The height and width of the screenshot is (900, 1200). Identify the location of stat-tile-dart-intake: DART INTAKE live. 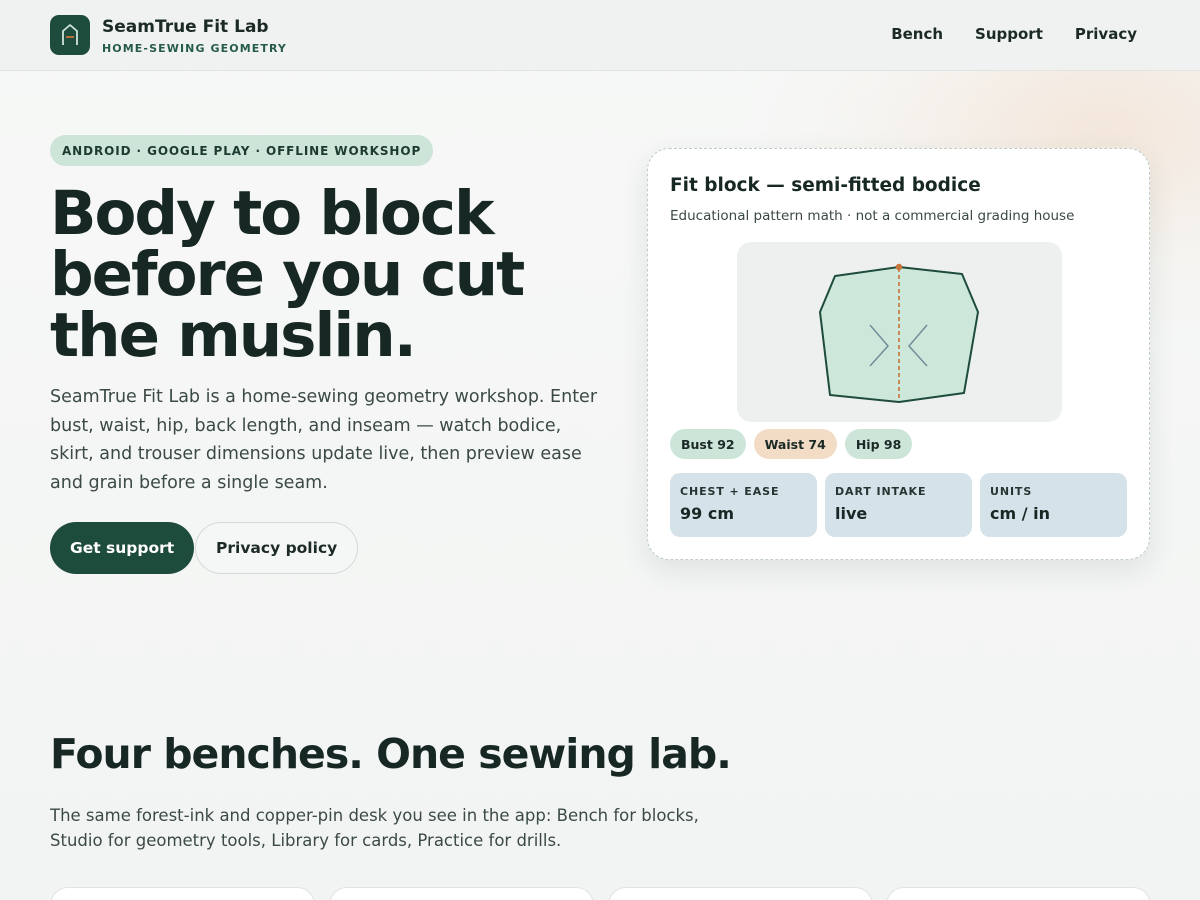
(898, 505).